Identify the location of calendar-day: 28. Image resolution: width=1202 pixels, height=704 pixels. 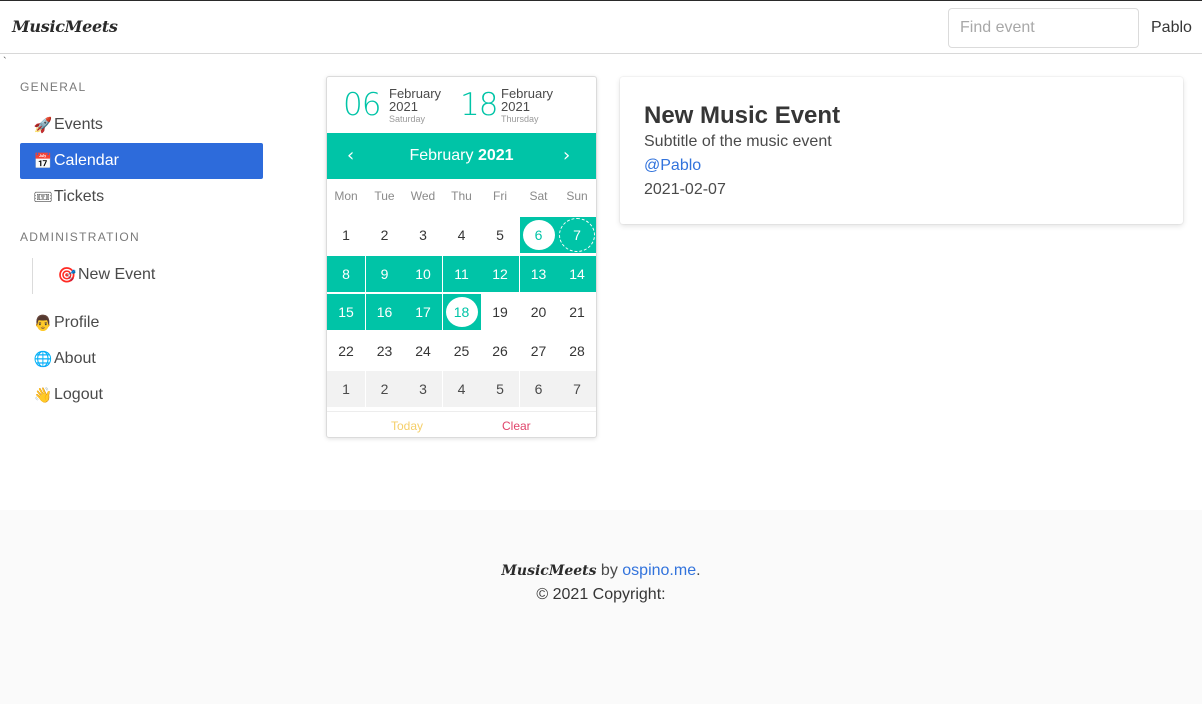
(577, 351).